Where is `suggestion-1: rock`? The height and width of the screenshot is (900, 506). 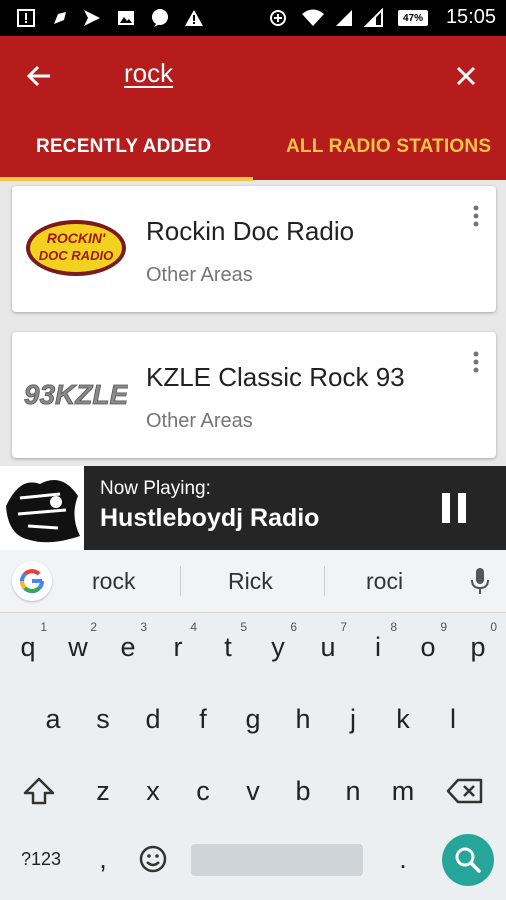 suggestion-1: rock is located at coordinates (113, 581).